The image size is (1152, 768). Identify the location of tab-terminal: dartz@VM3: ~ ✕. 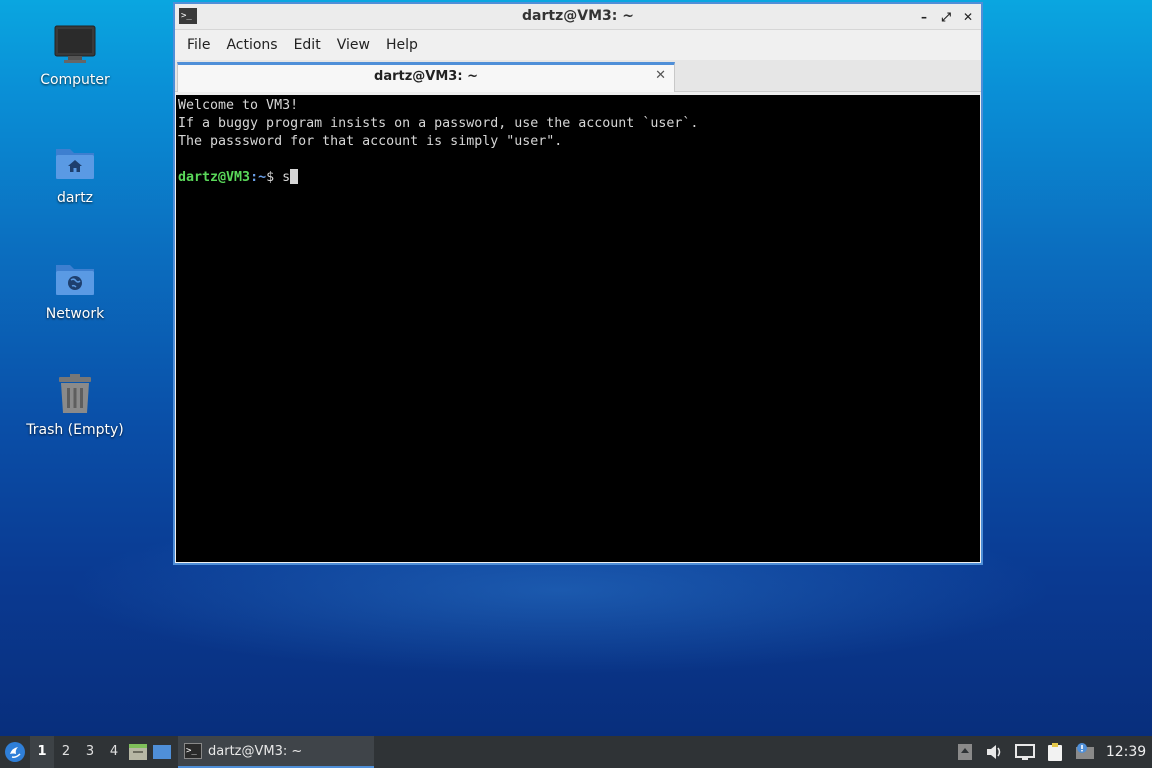
(426, 77).